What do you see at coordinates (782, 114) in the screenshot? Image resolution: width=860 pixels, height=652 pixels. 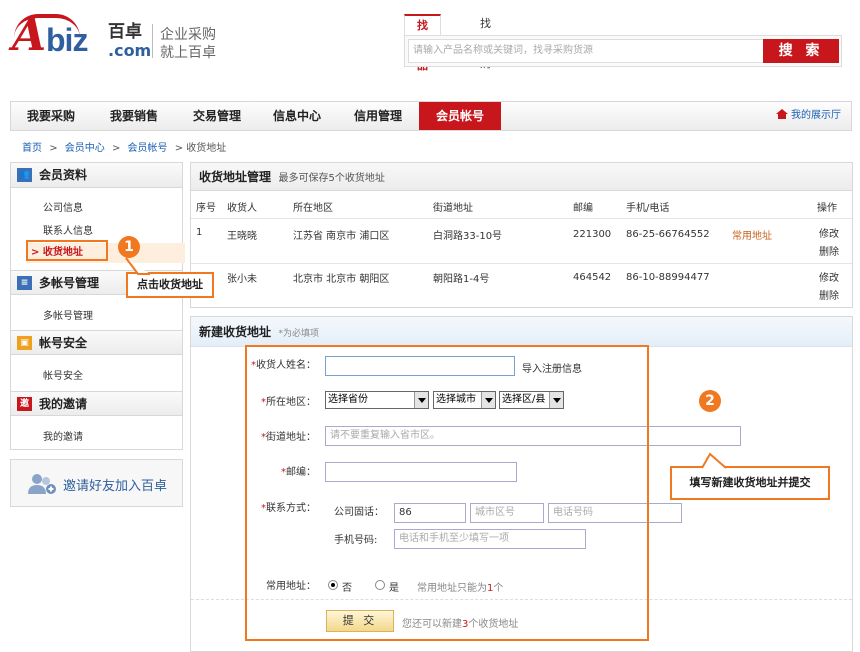 I see `home-icon` at bounding box center [782, 114].